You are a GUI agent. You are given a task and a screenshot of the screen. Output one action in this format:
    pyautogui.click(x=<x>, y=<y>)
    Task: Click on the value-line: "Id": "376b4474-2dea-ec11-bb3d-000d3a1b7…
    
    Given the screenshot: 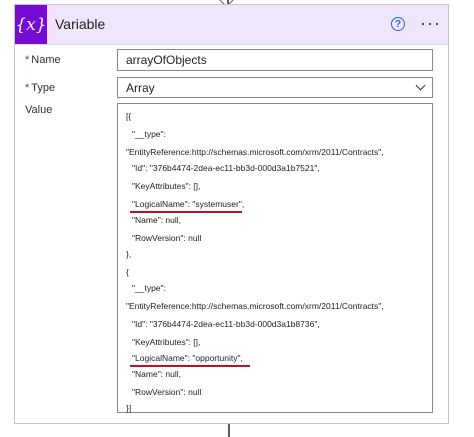 What is the action you would take?
    pyautogui.click(x=226, y=168)
    